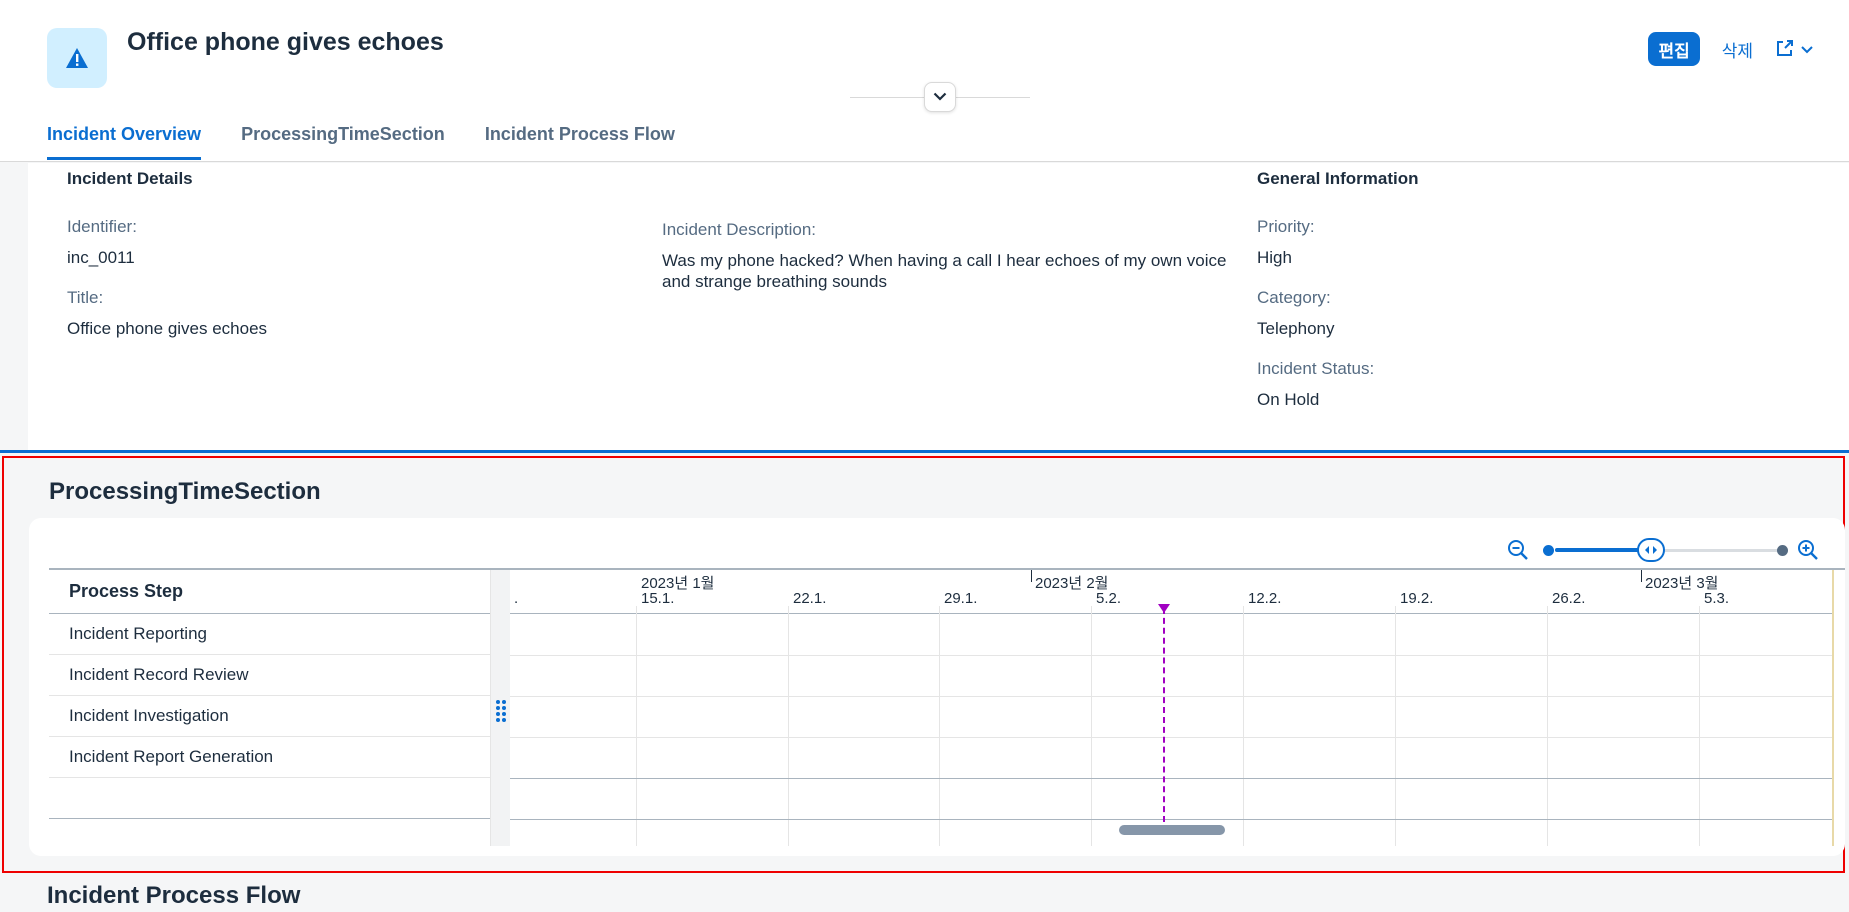 The image size is (1849, 912). What do you see at coordinates (1674, 49) in the screenshot?
I see `edit-button: 편집` at bounding box center [1674, 49].